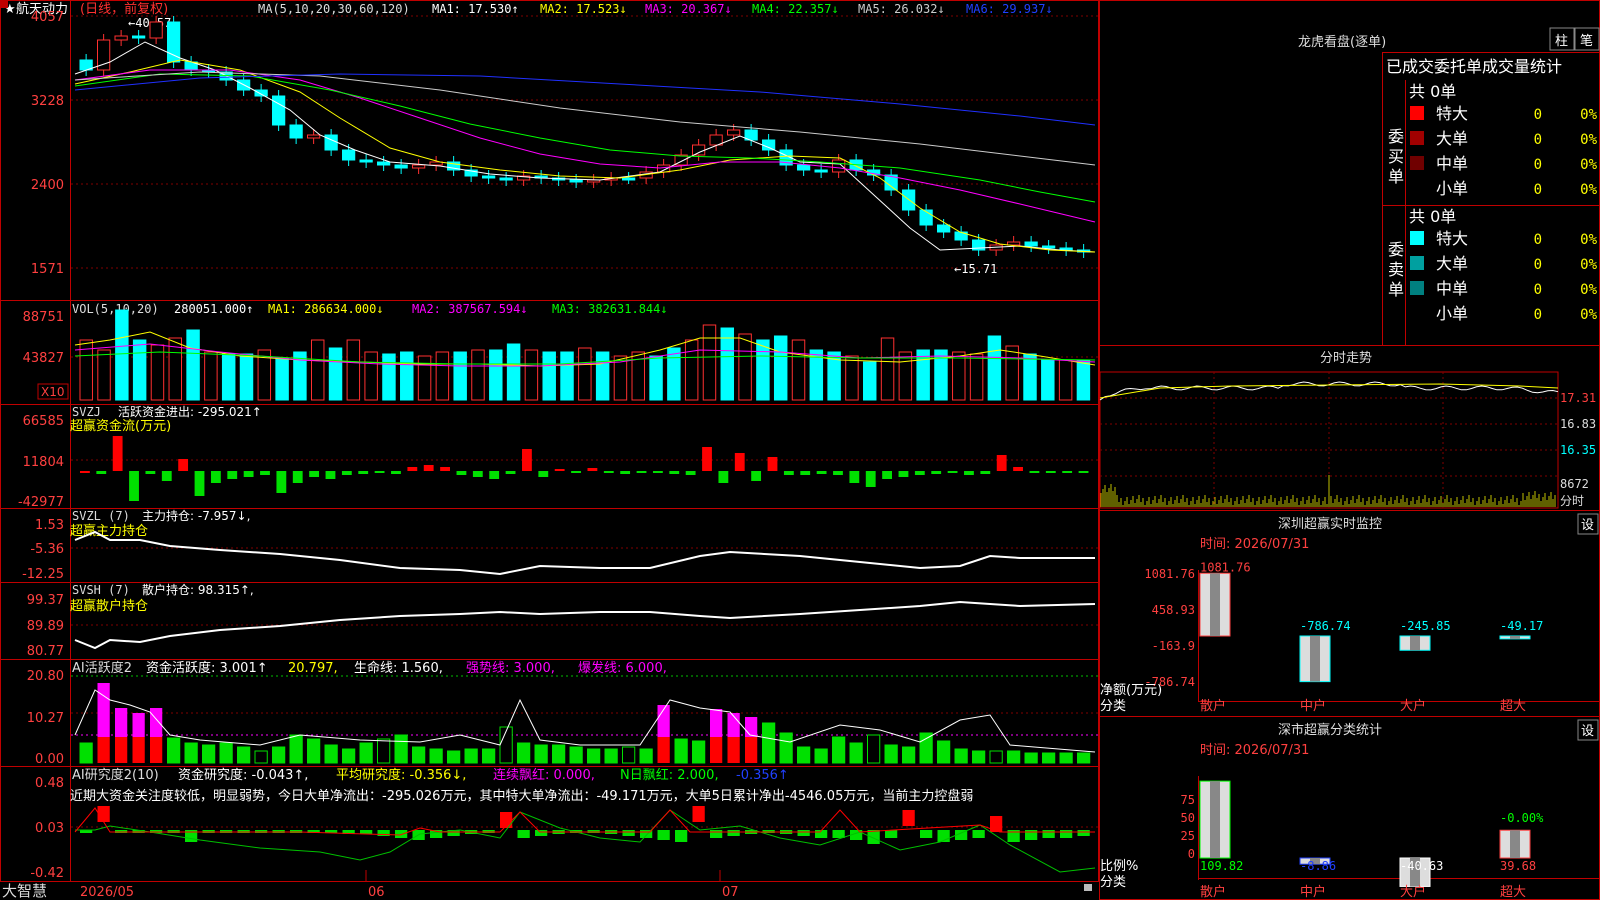  What do you see at coordinates (1088, 887) in the screenshot?
I see `lock-icon` at bounding box center [1088, 887].